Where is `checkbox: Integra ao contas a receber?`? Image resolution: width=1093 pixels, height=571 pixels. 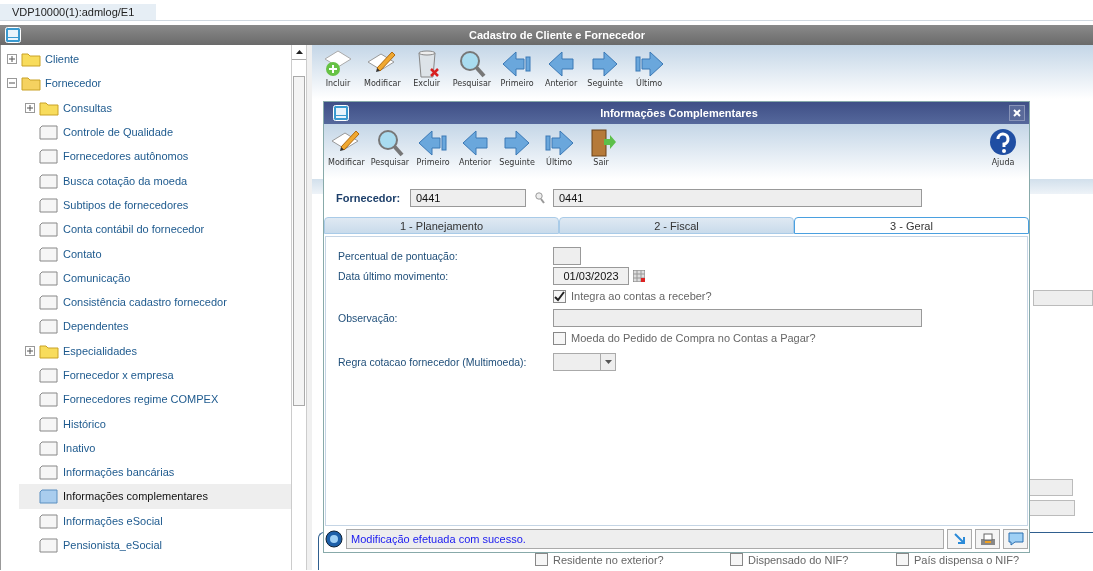 checkbox: Integra ao contas a receber? is located at coordinates (632, 296).